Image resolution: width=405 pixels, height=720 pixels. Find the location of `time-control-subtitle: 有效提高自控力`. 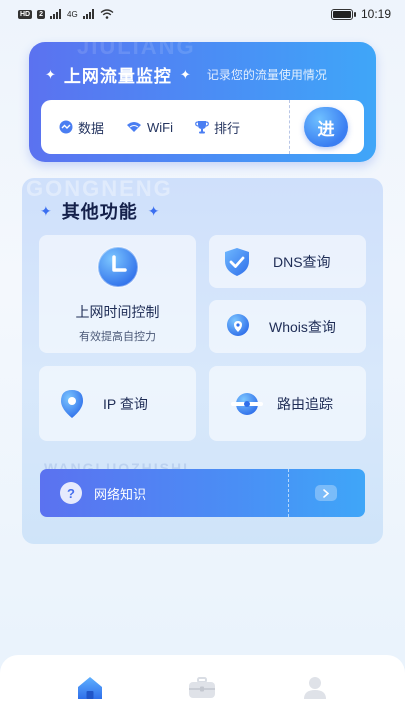

time-control-subtitle: 有效提高自控力 is located at coordinates (117, 337).